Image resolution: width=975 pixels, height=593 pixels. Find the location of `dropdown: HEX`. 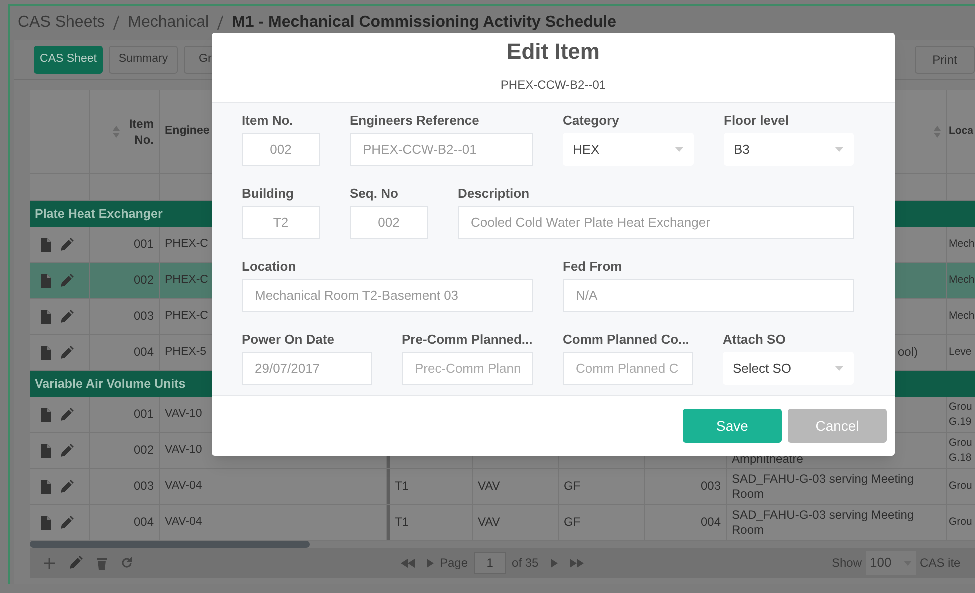

dropdown: HEX is located at coordinates (628, 149).